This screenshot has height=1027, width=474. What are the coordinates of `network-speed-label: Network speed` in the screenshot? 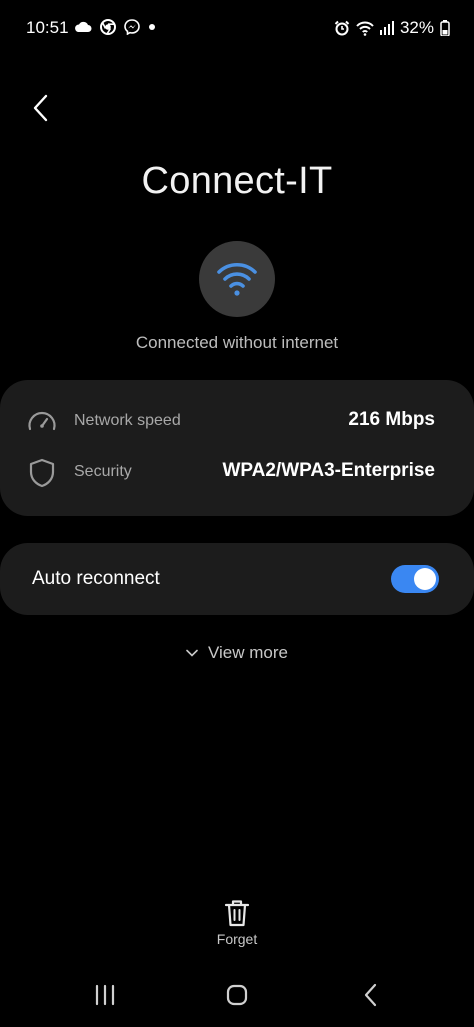 It's located at (127, 420).